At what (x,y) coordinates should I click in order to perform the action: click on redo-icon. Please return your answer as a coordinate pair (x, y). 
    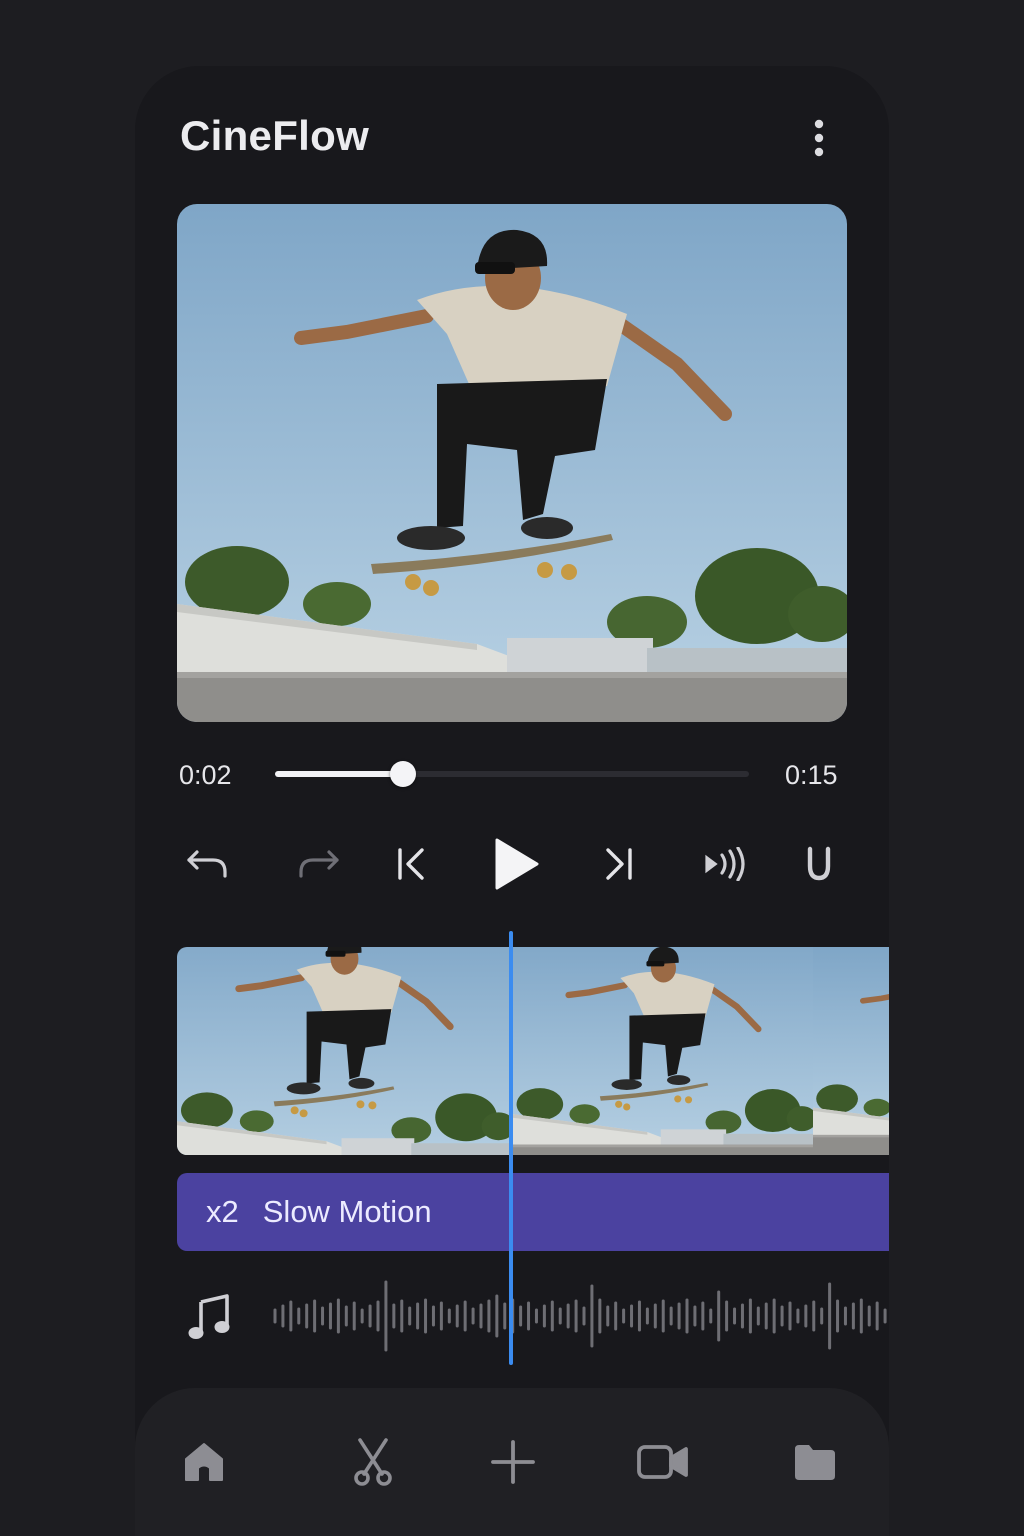
    Looking at the image, I should click on (319, 864).